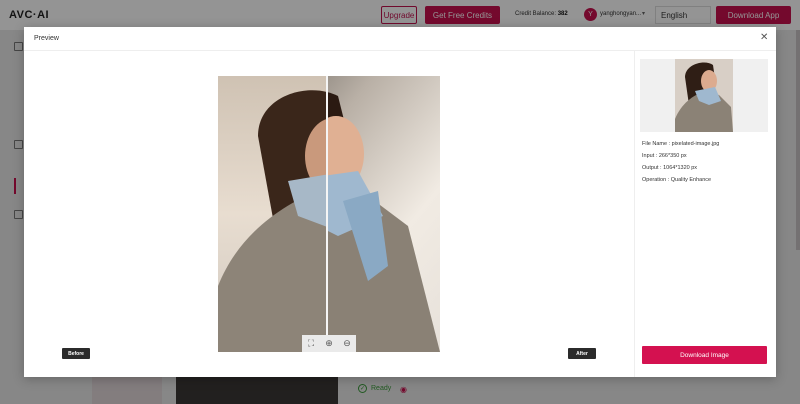 This screenshot has width=800, height=404. I want to click on fit-screen-icon: ⛶, so click(311, 343).